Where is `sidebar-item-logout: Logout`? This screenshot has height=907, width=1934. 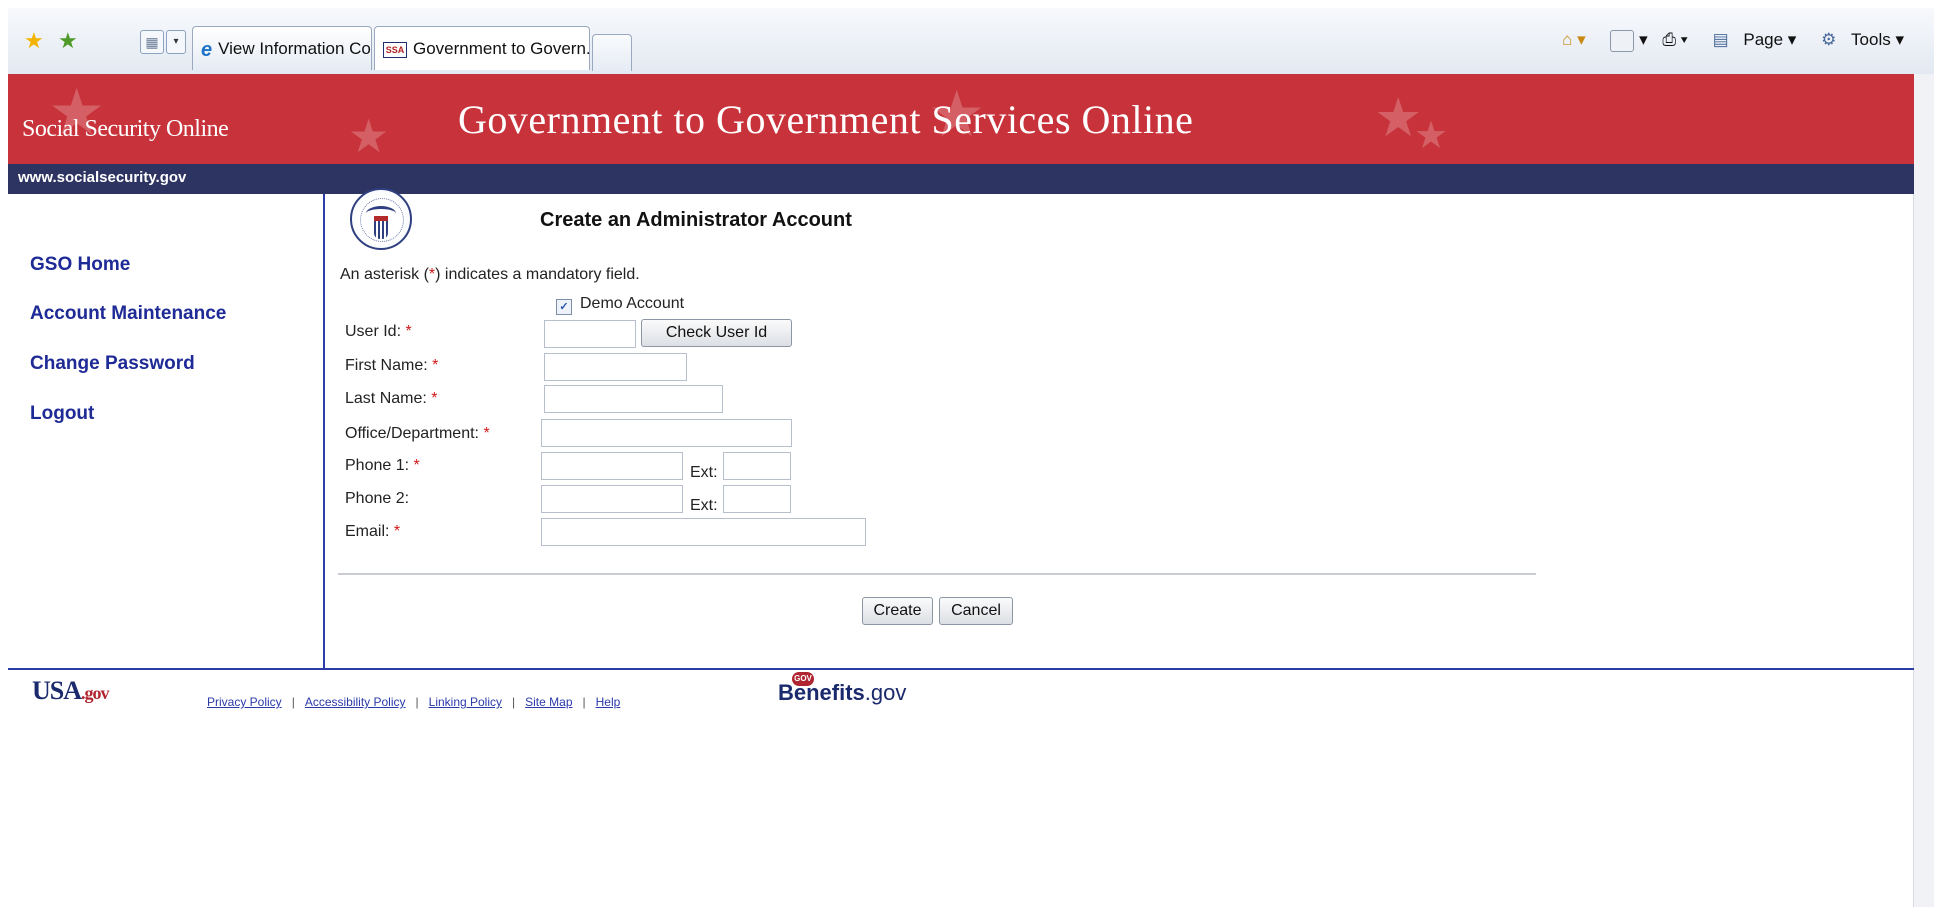 sidebar-item-logout: Logout is located at coordinates (62, 414).